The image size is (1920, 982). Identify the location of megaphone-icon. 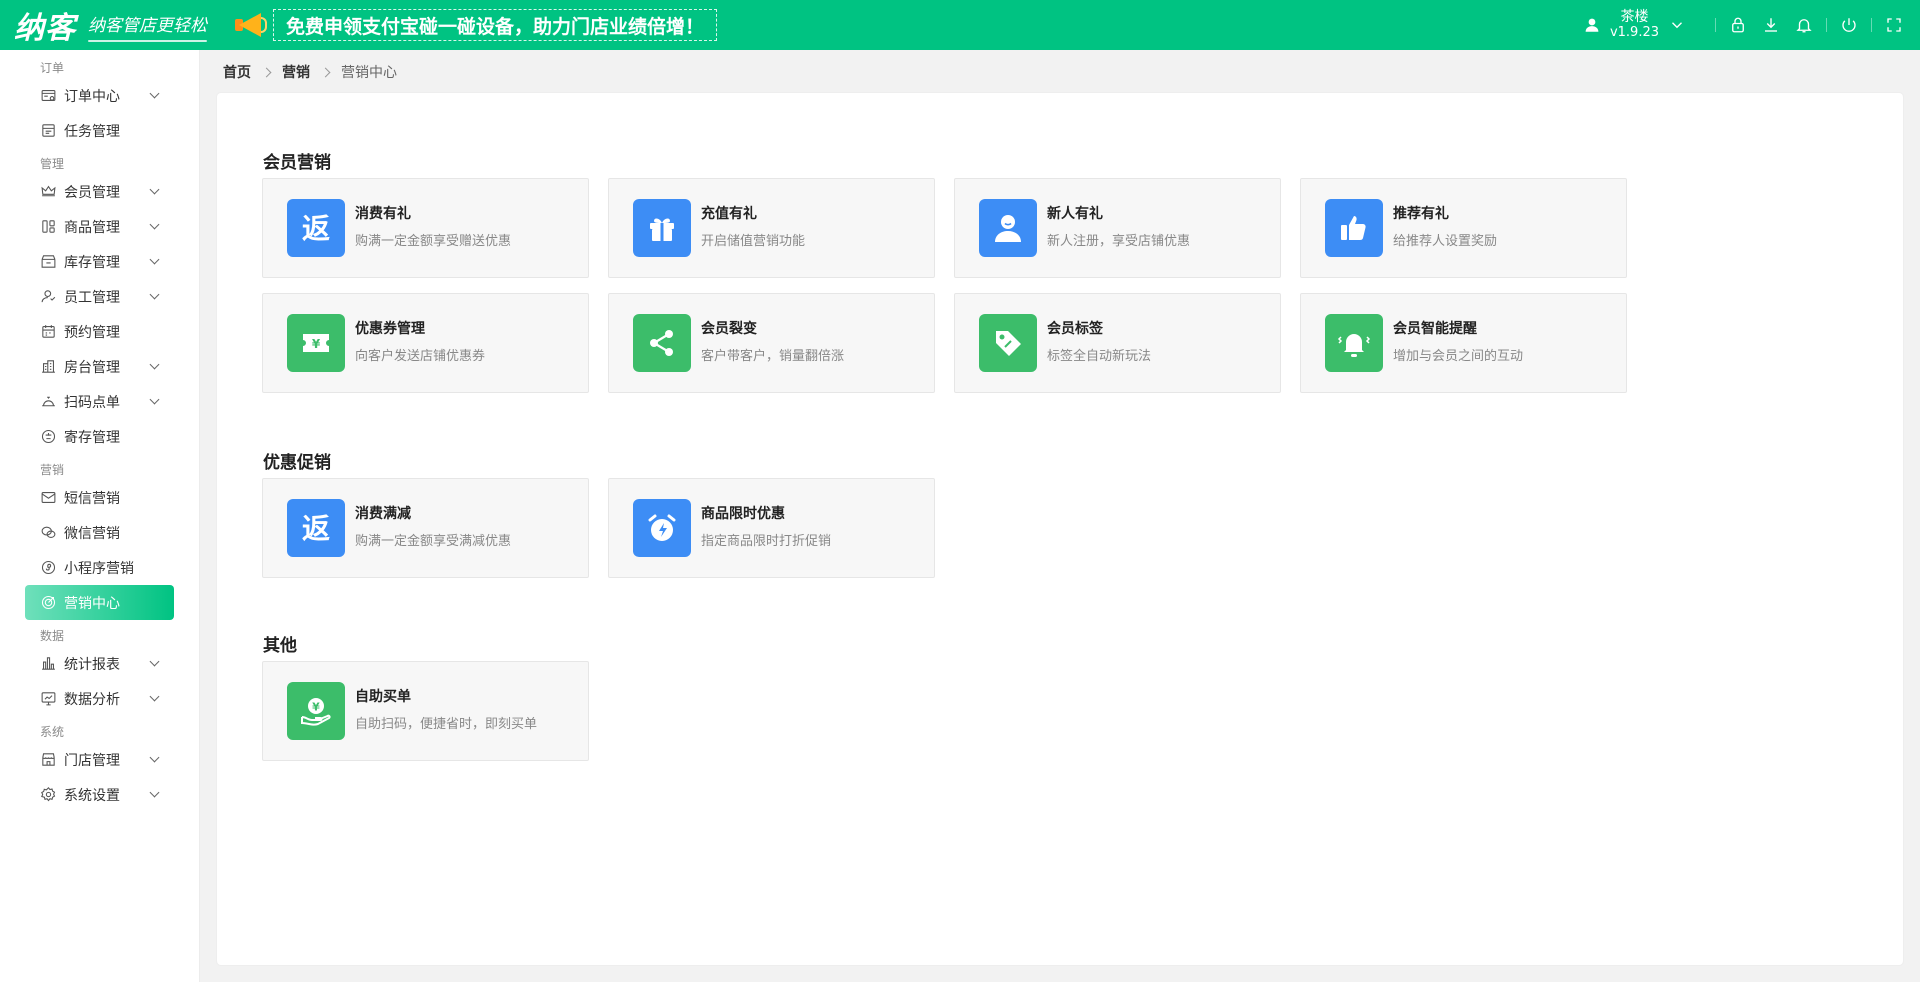
(249, 25).